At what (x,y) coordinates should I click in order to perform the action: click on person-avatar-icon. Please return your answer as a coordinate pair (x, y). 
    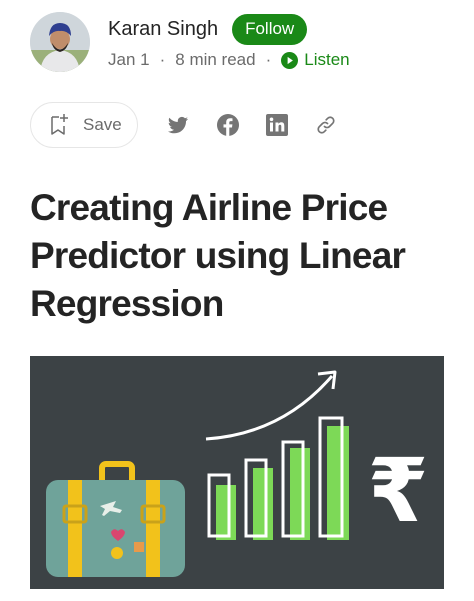
    Looking at the image, I should click on (60, 42).